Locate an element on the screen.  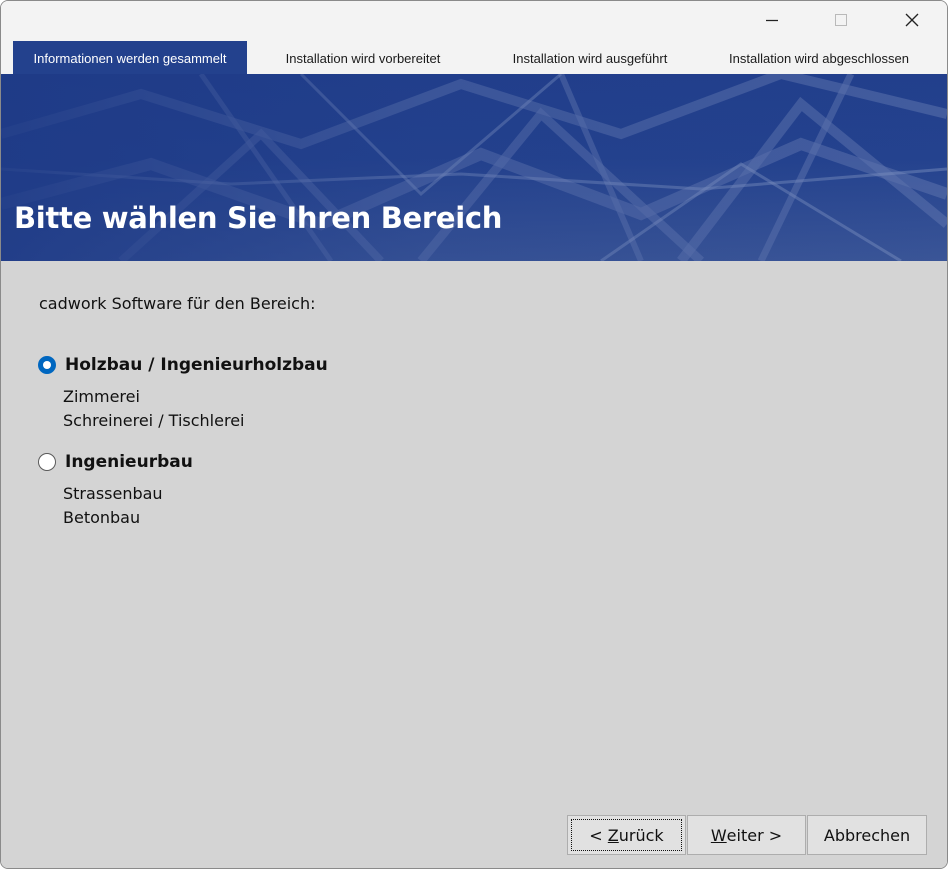
minimize-icon is located at coordinates (772, 20).